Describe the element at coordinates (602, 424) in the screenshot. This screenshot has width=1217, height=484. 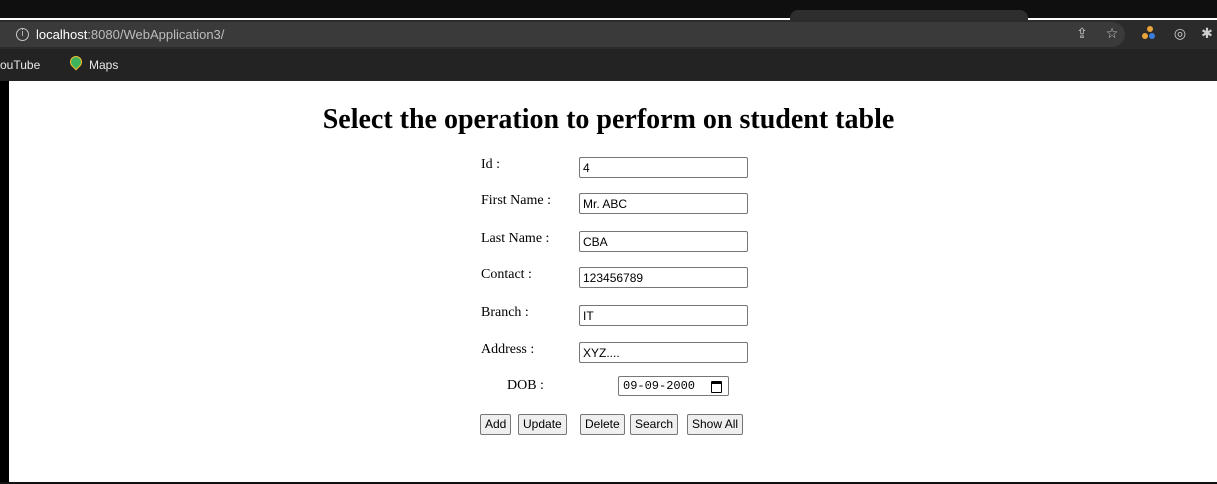
I see `delete-button: Delete` at that location.